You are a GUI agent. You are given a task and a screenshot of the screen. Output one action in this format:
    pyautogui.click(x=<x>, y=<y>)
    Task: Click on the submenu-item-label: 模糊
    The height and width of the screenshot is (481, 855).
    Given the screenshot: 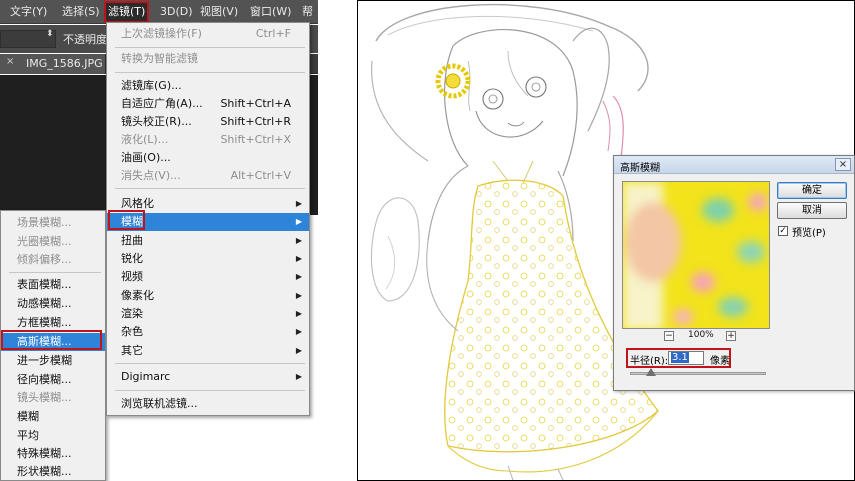 What is the action you would take?
    pyautogui.click(x=28, y=416)
    